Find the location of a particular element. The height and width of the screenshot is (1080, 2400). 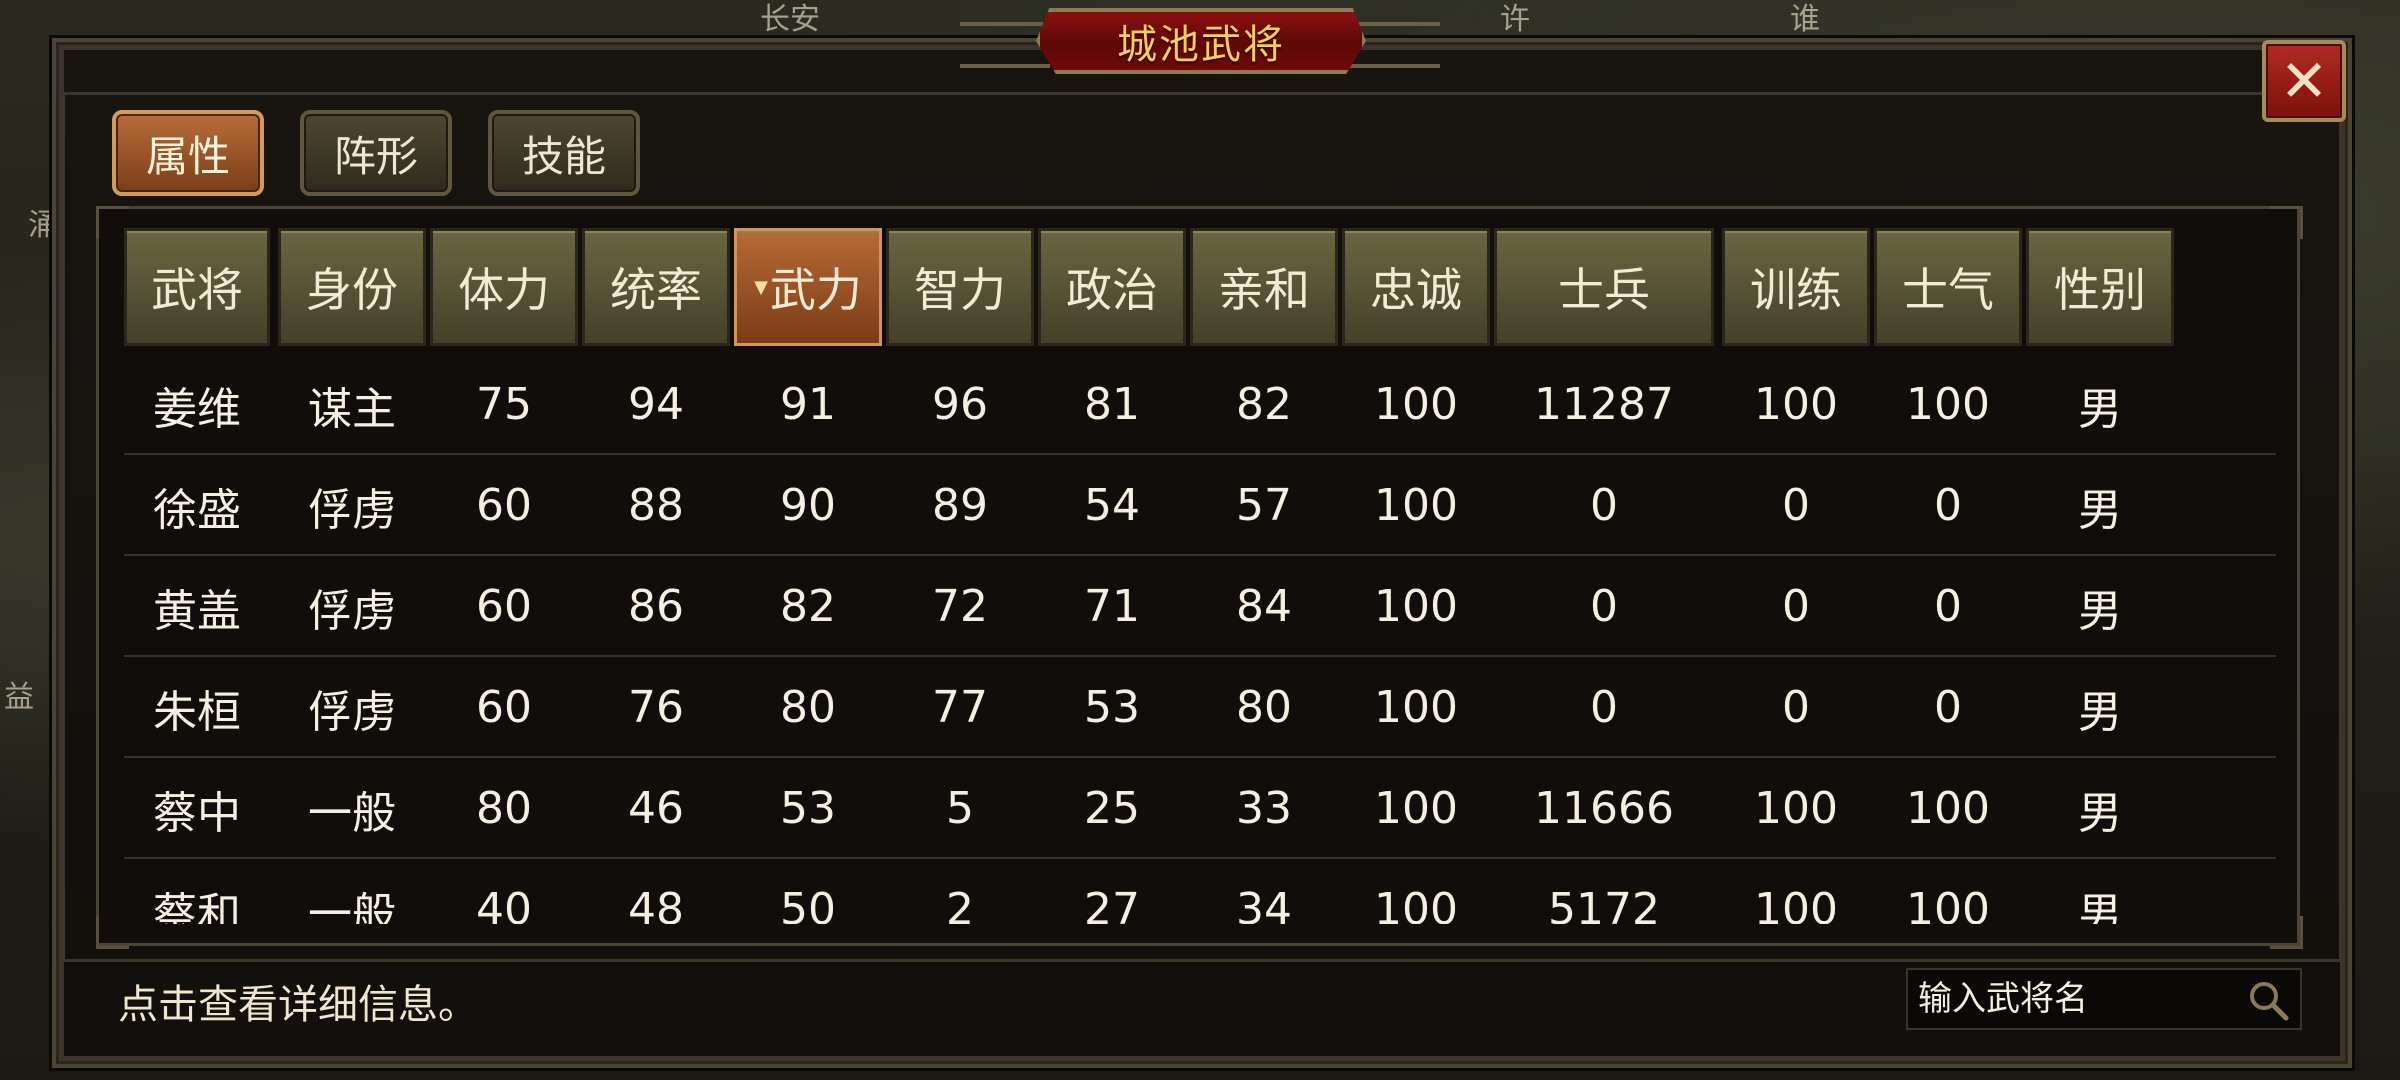

table-cell: 88 is located at coordinates (656, 505).